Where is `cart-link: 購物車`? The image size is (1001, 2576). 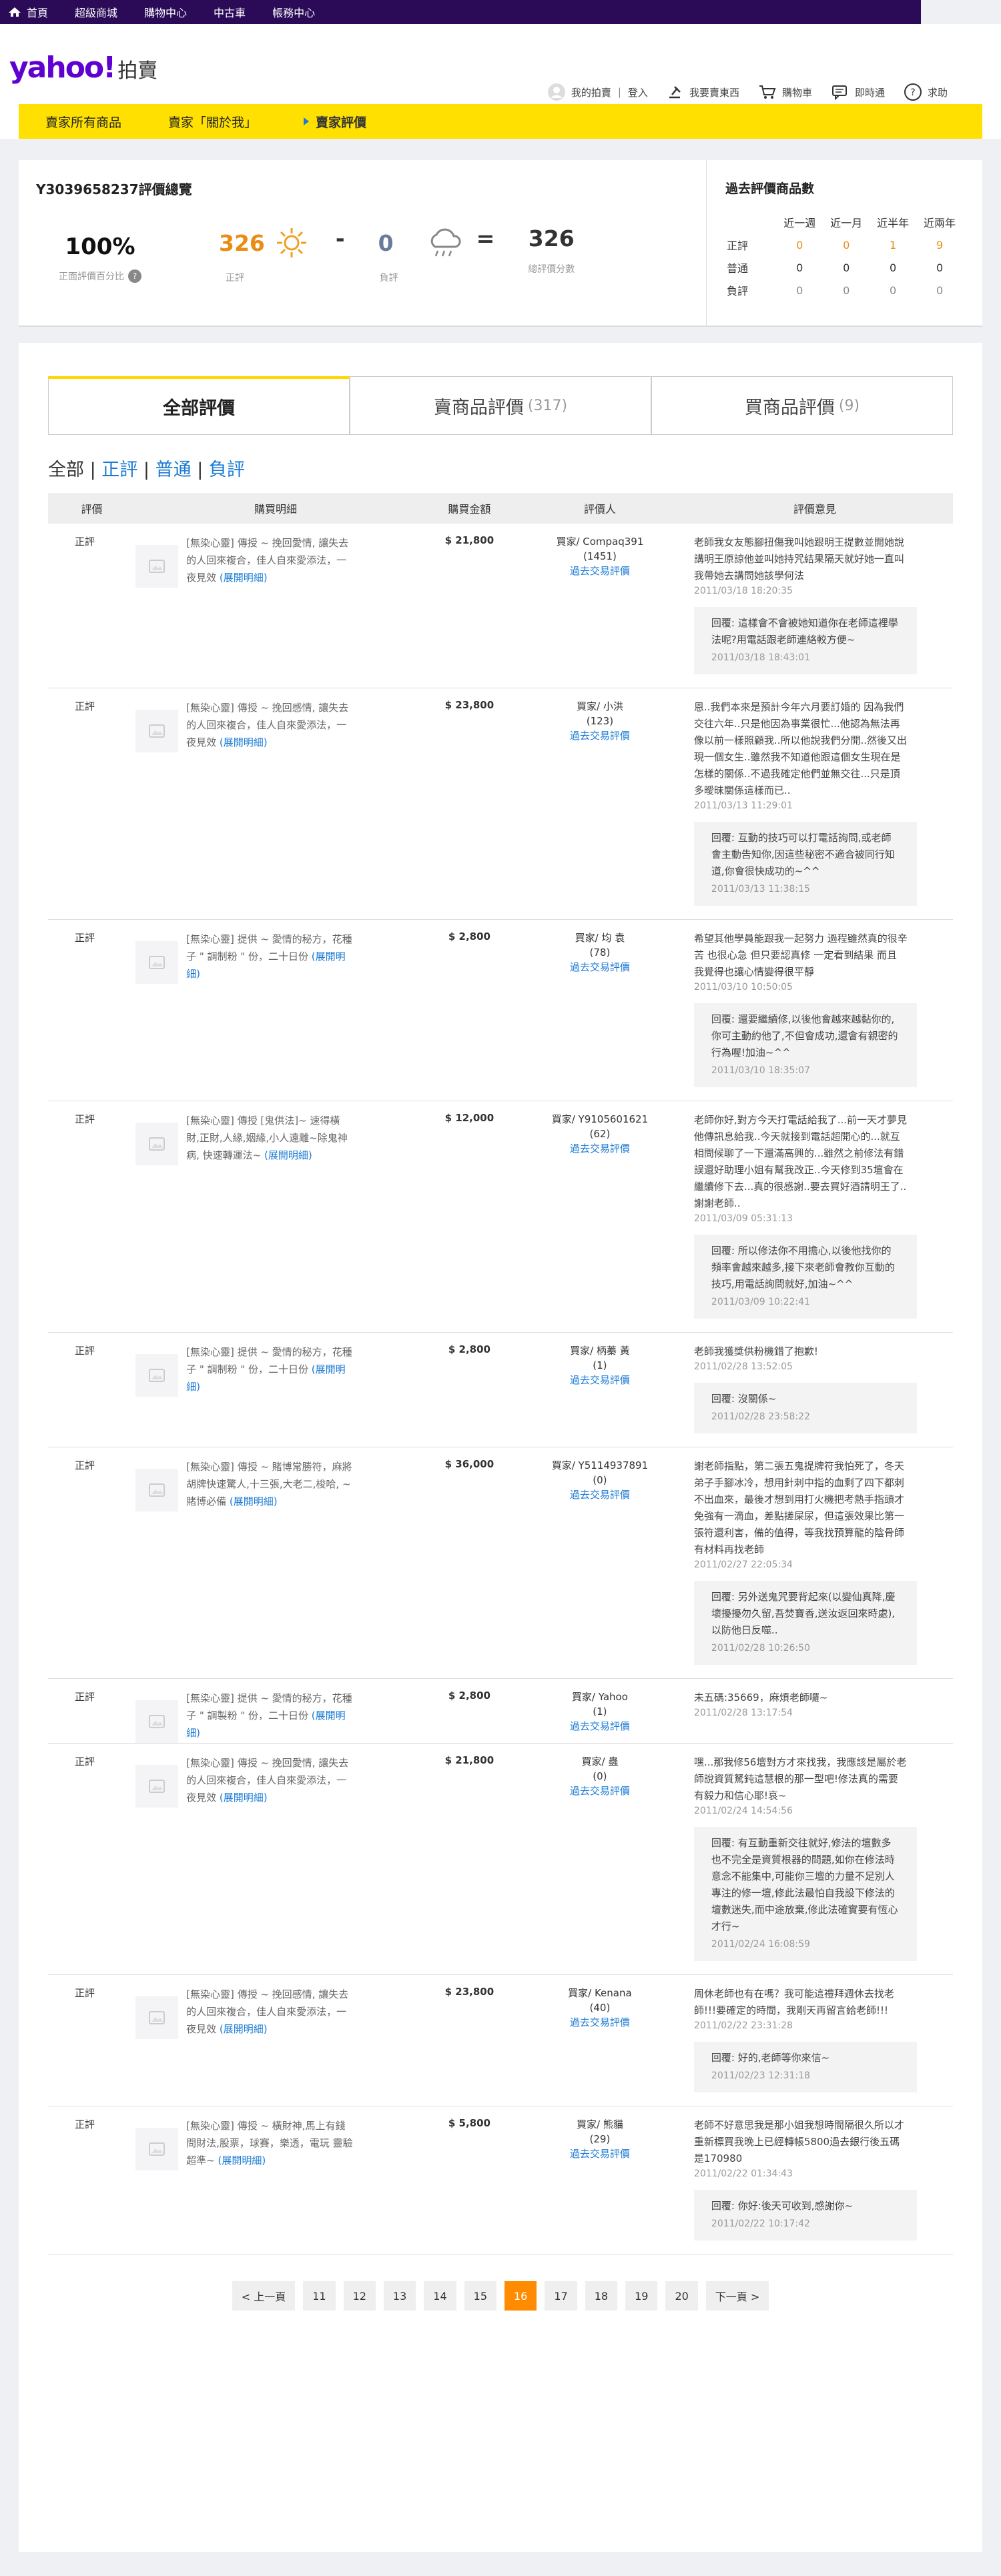
cart-link: 購物車 is located at coordinates (785, 92).